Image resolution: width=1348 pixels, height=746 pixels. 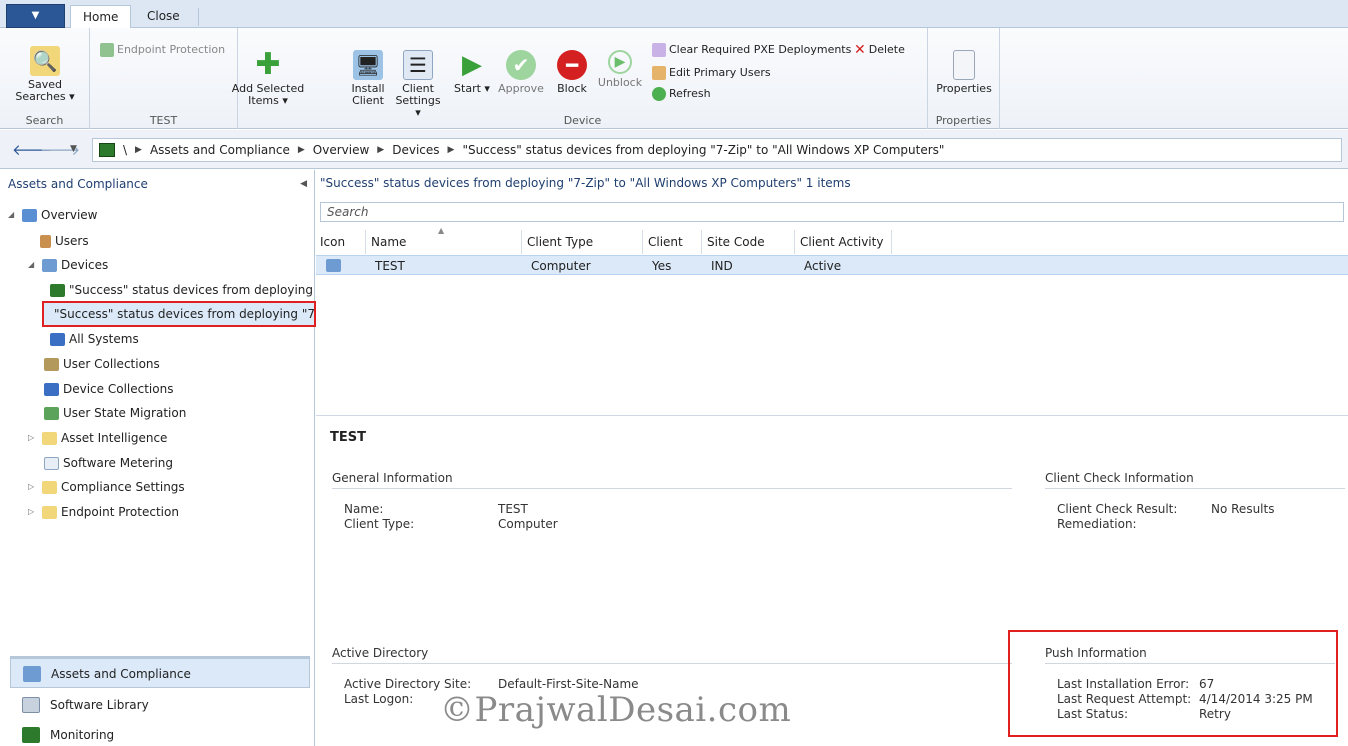 What do you see at coordinates (441, 230) in the screenshot?
I see `sort-arrow-icon: ▲` at bounding box center [441, 230].